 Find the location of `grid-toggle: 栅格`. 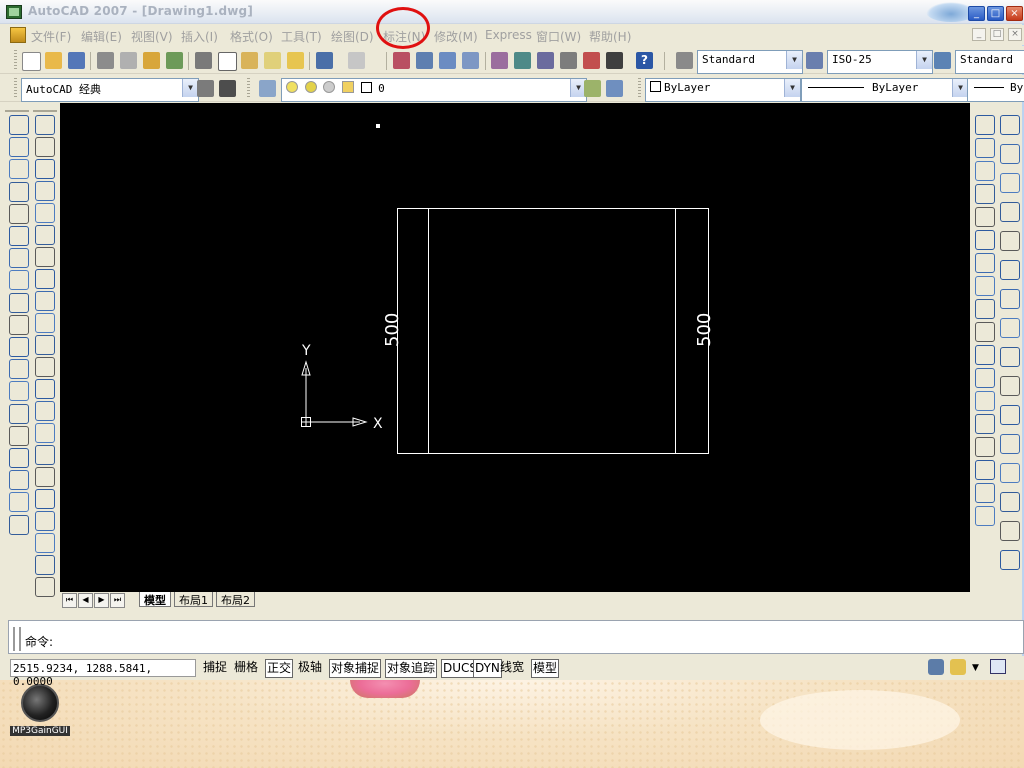

grid-toggle: 栅格 is located at coordinates (246, 667).